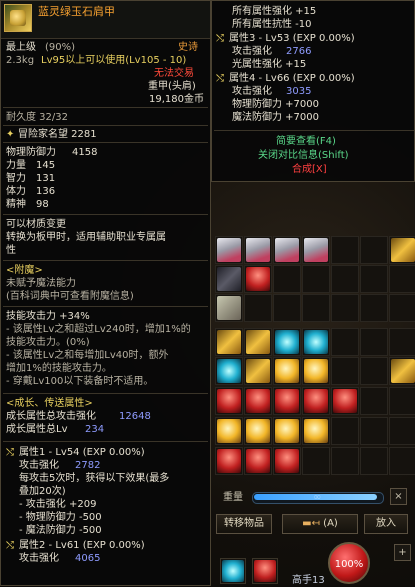 This screenshot has height=587, width=415. What do you see at coordinates (42, 204) in the screenshot?
I see `stat-value: 98` at bounding box center [42, 204].